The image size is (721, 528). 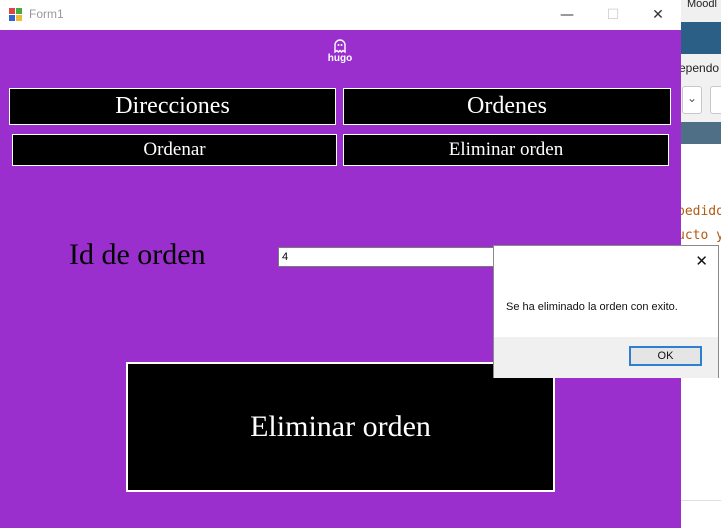 What do you see at coordinates (613, 15) in the screenshot?
I see `maximize-button: ☐` at bounding box center [613, 15].